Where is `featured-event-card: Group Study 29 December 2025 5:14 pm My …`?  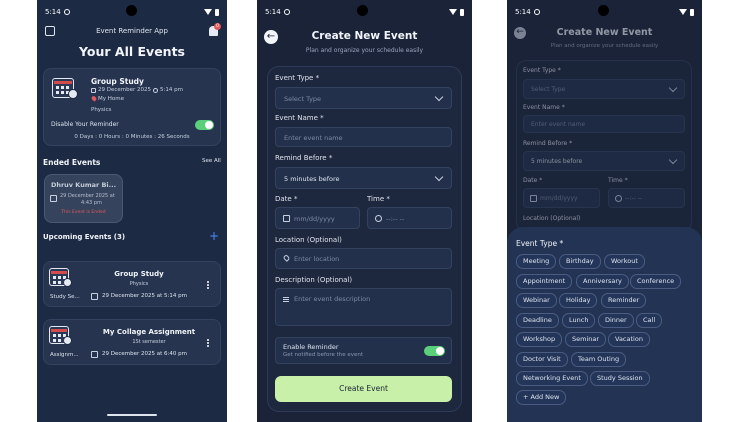
featured-event-card: Group Study 29 December 2025 5:14 pm My … is located at coordinates (132, 107).